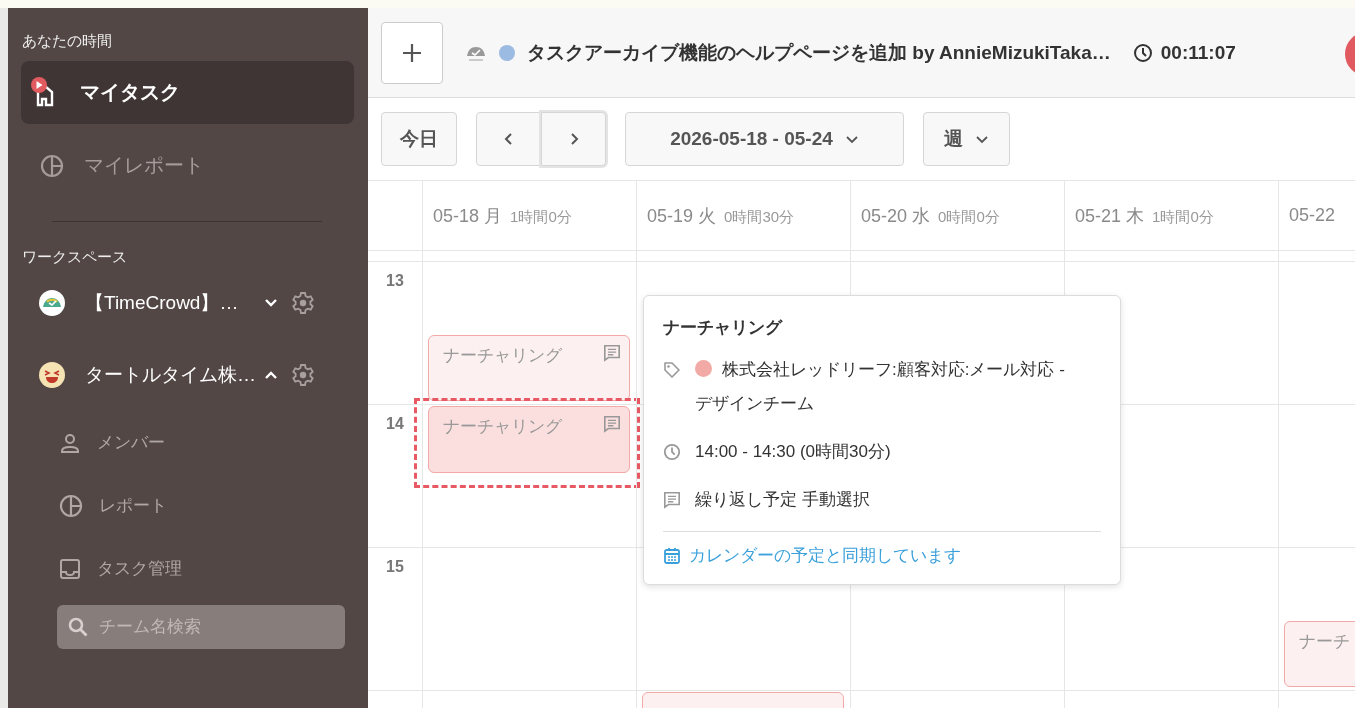 Image resolution: width=1355 pixels, height=708 pixels. Describe the element at coordinates (723, 328) in the screenshot. I see `event-title: ナーチャリング` at that location.